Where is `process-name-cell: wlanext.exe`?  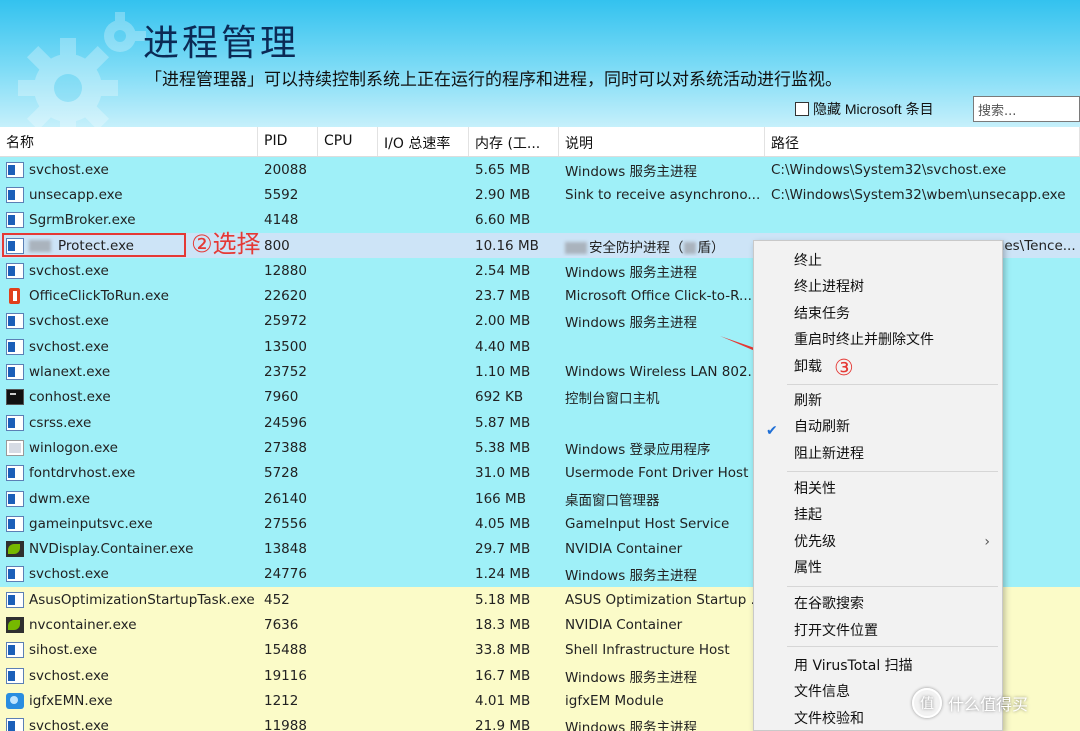 process-name-cell: wlanext.exe is located at coordinates (129, 372).